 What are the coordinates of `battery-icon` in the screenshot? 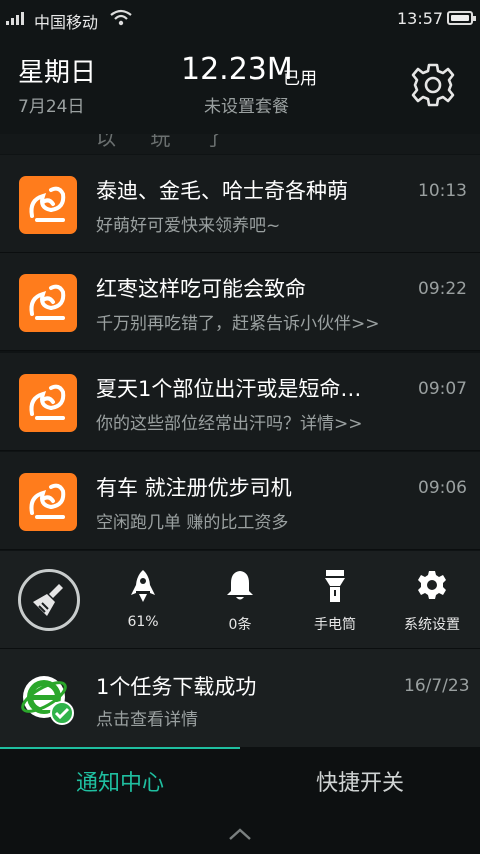 It's located at (461, 18).